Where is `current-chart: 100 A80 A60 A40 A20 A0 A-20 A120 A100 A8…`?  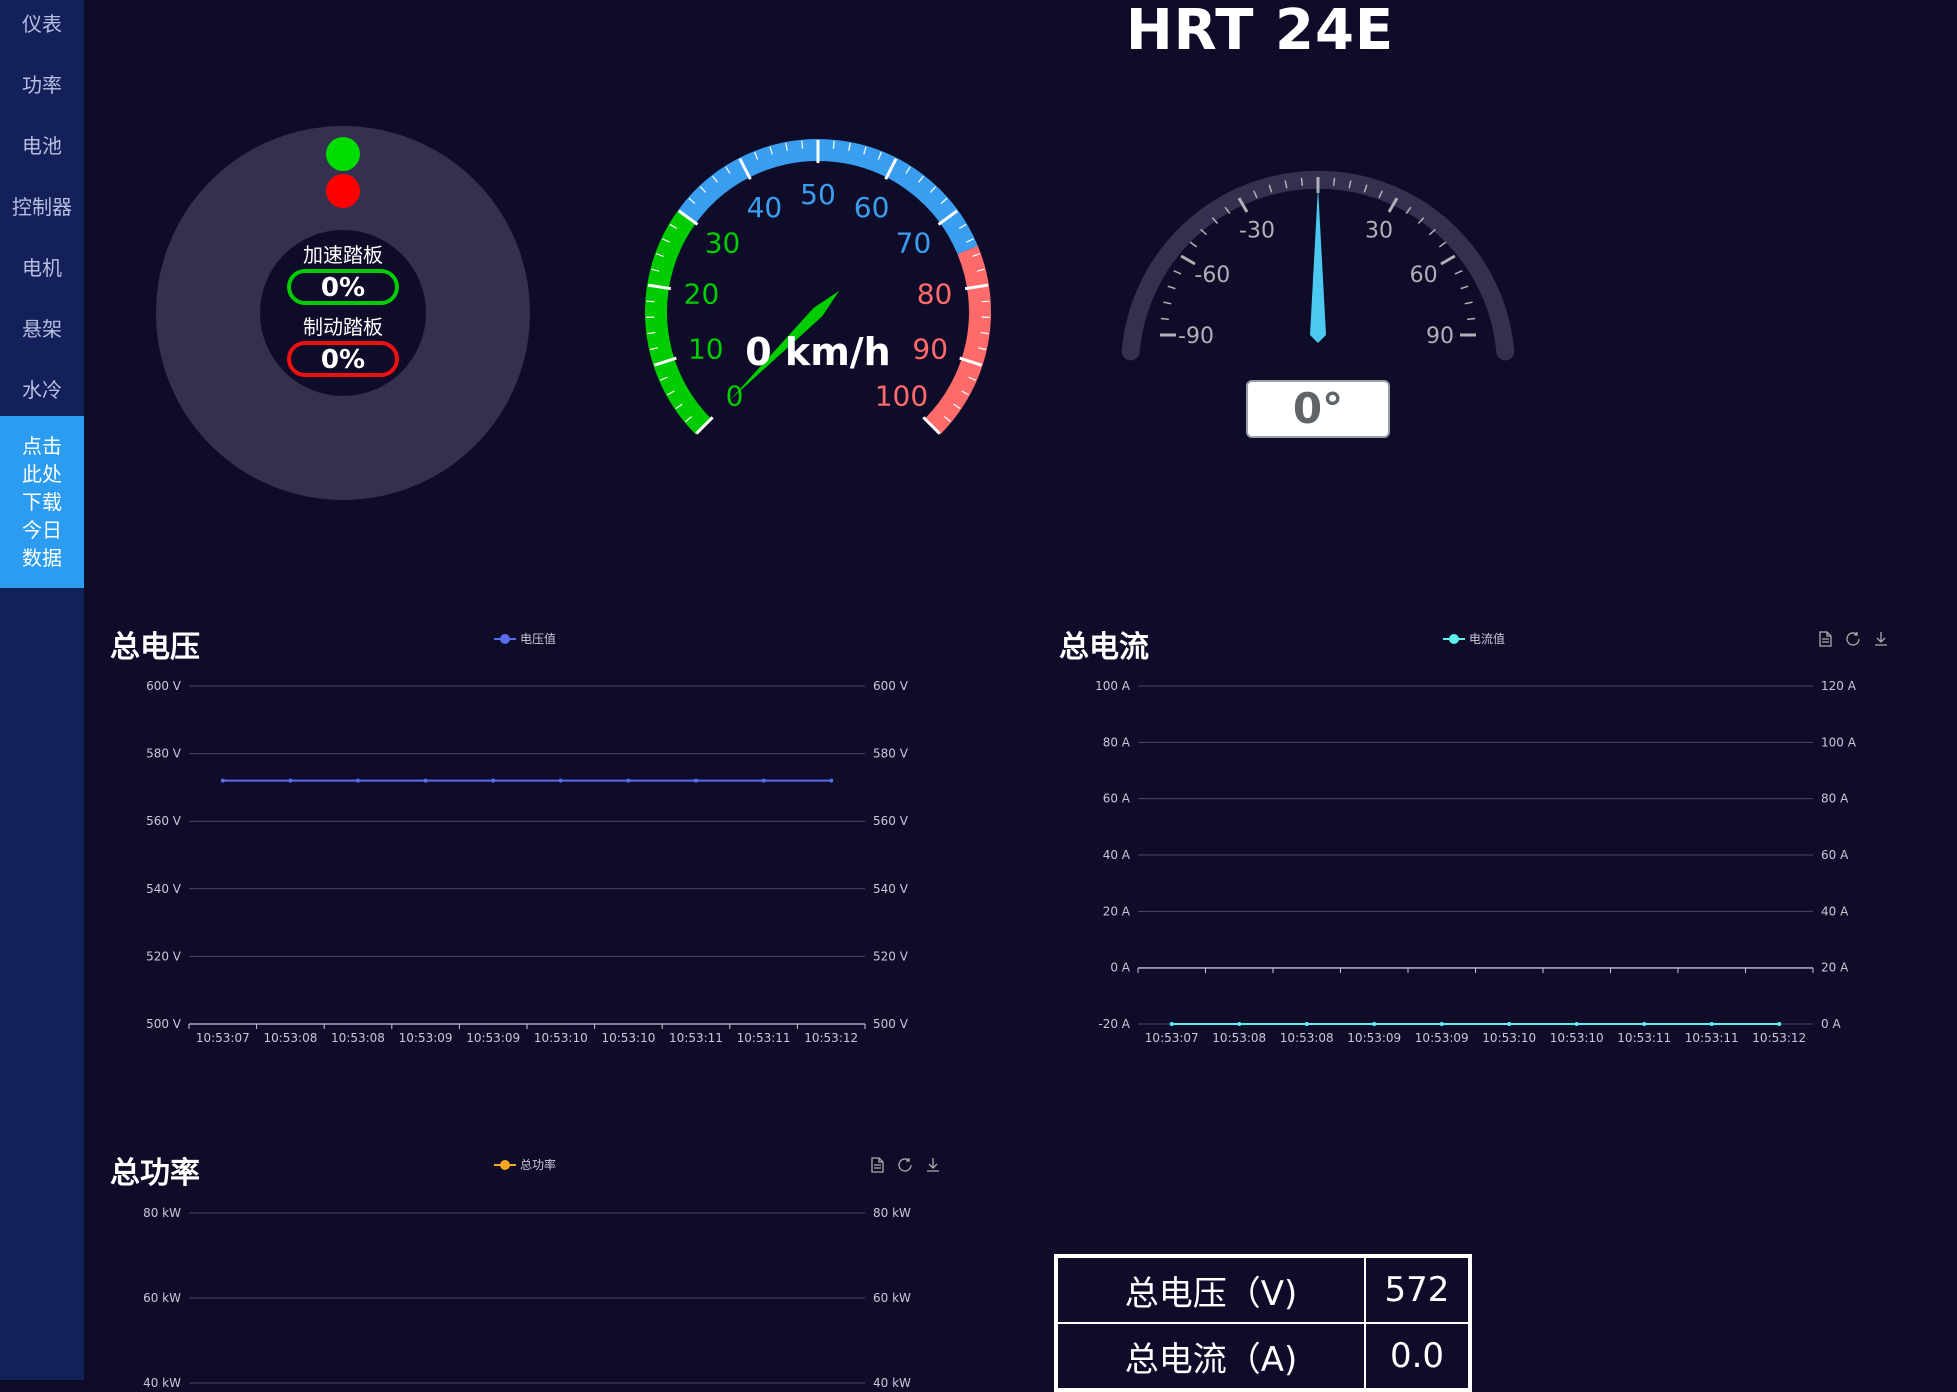 current-chart: 100 A80 A60 A40 A20 A0 A-20 A120 A100 A8… is located at coordinates (1469, 860).